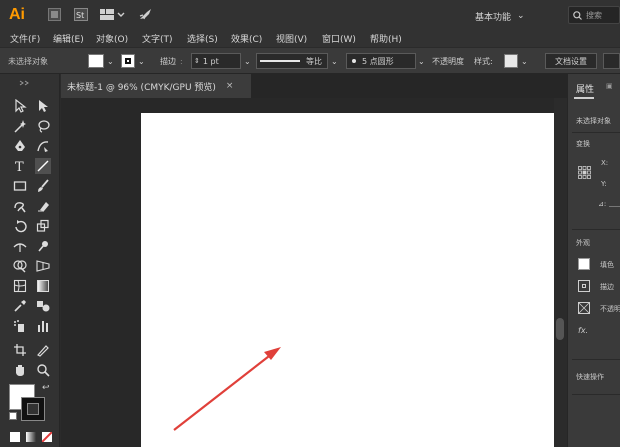  What do you see at coordinates (584, 286) in the screenshot?
I see `panel-stroke-swatch` at bounding box center [584, 286].